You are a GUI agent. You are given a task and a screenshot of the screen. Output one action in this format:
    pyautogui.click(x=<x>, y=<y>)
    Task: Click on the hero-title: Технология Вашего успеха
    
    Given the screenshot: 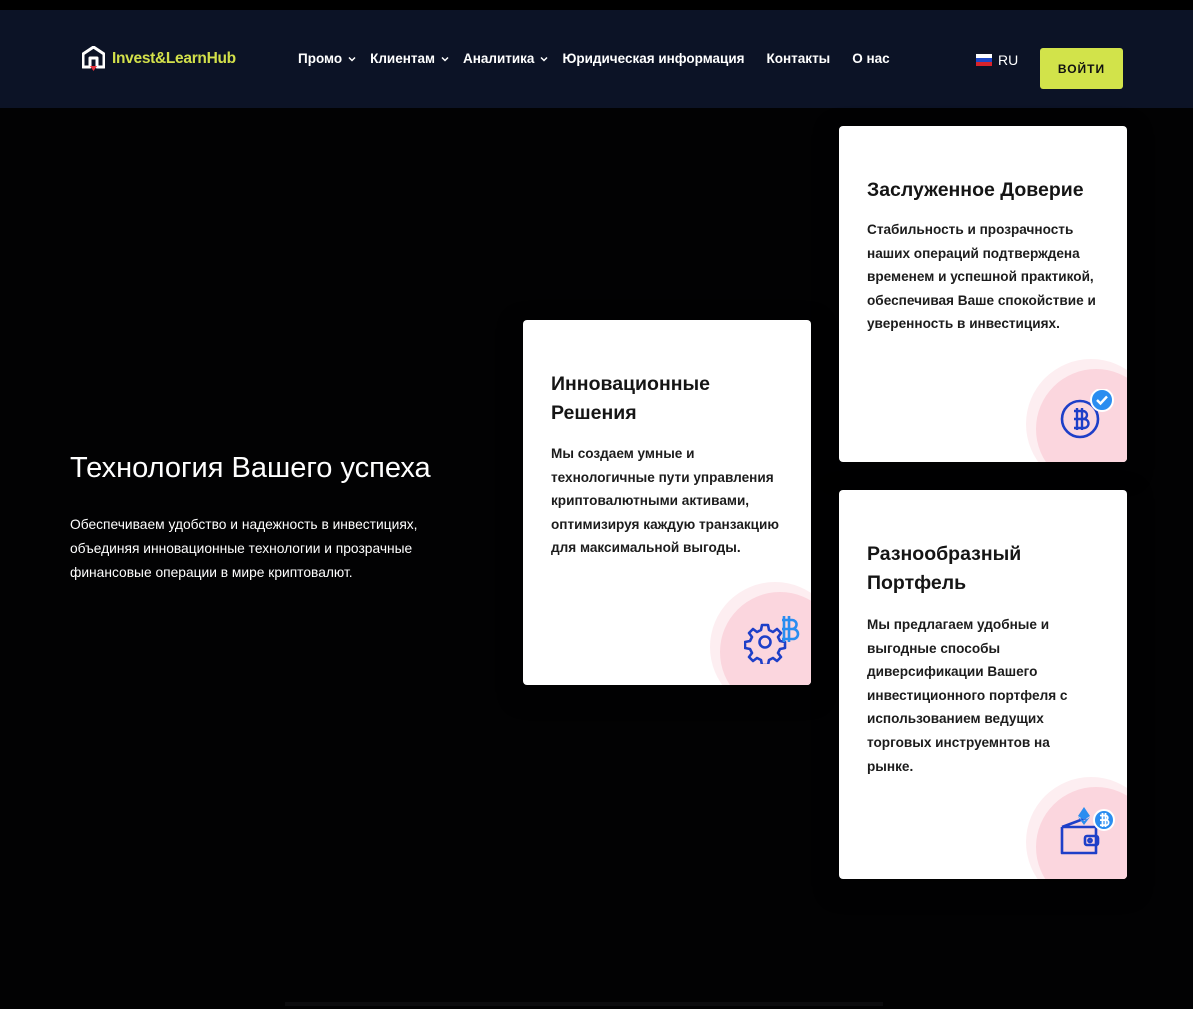 What is the action you would take?
    pyautogui.click(x=250, y=468)
    